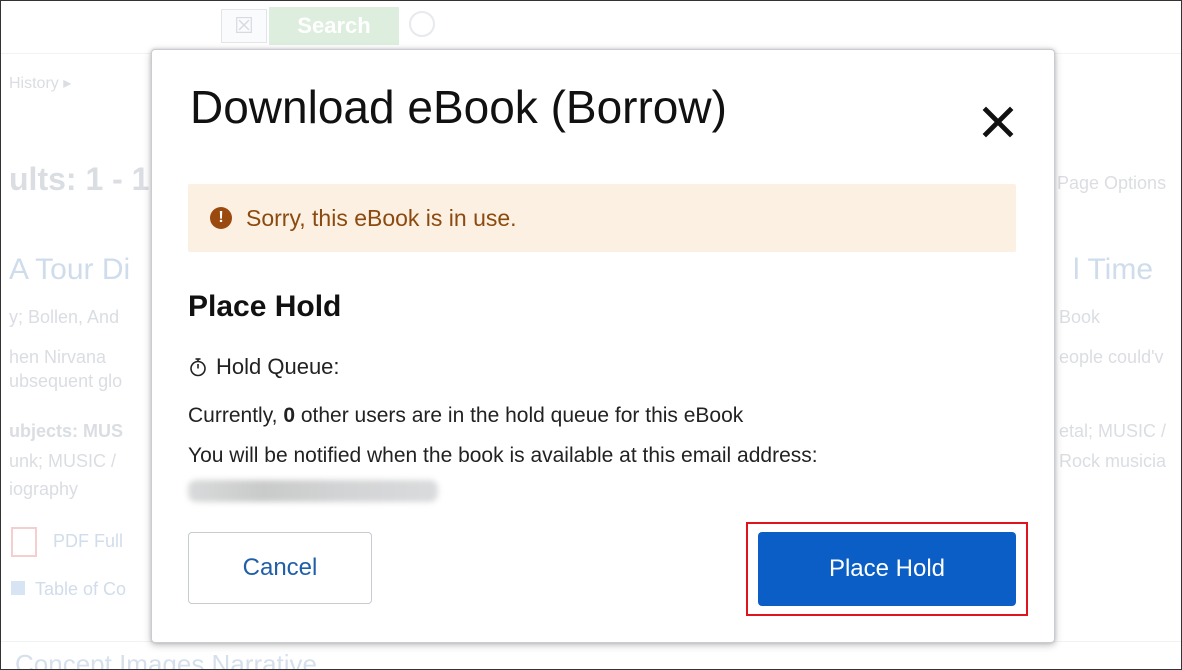 This screenshot has width=1182, height=670. What do you see at coordinates (198, 367) in the screenshot?
I see `stopwatch-icon` at bounding box center [198, 367].